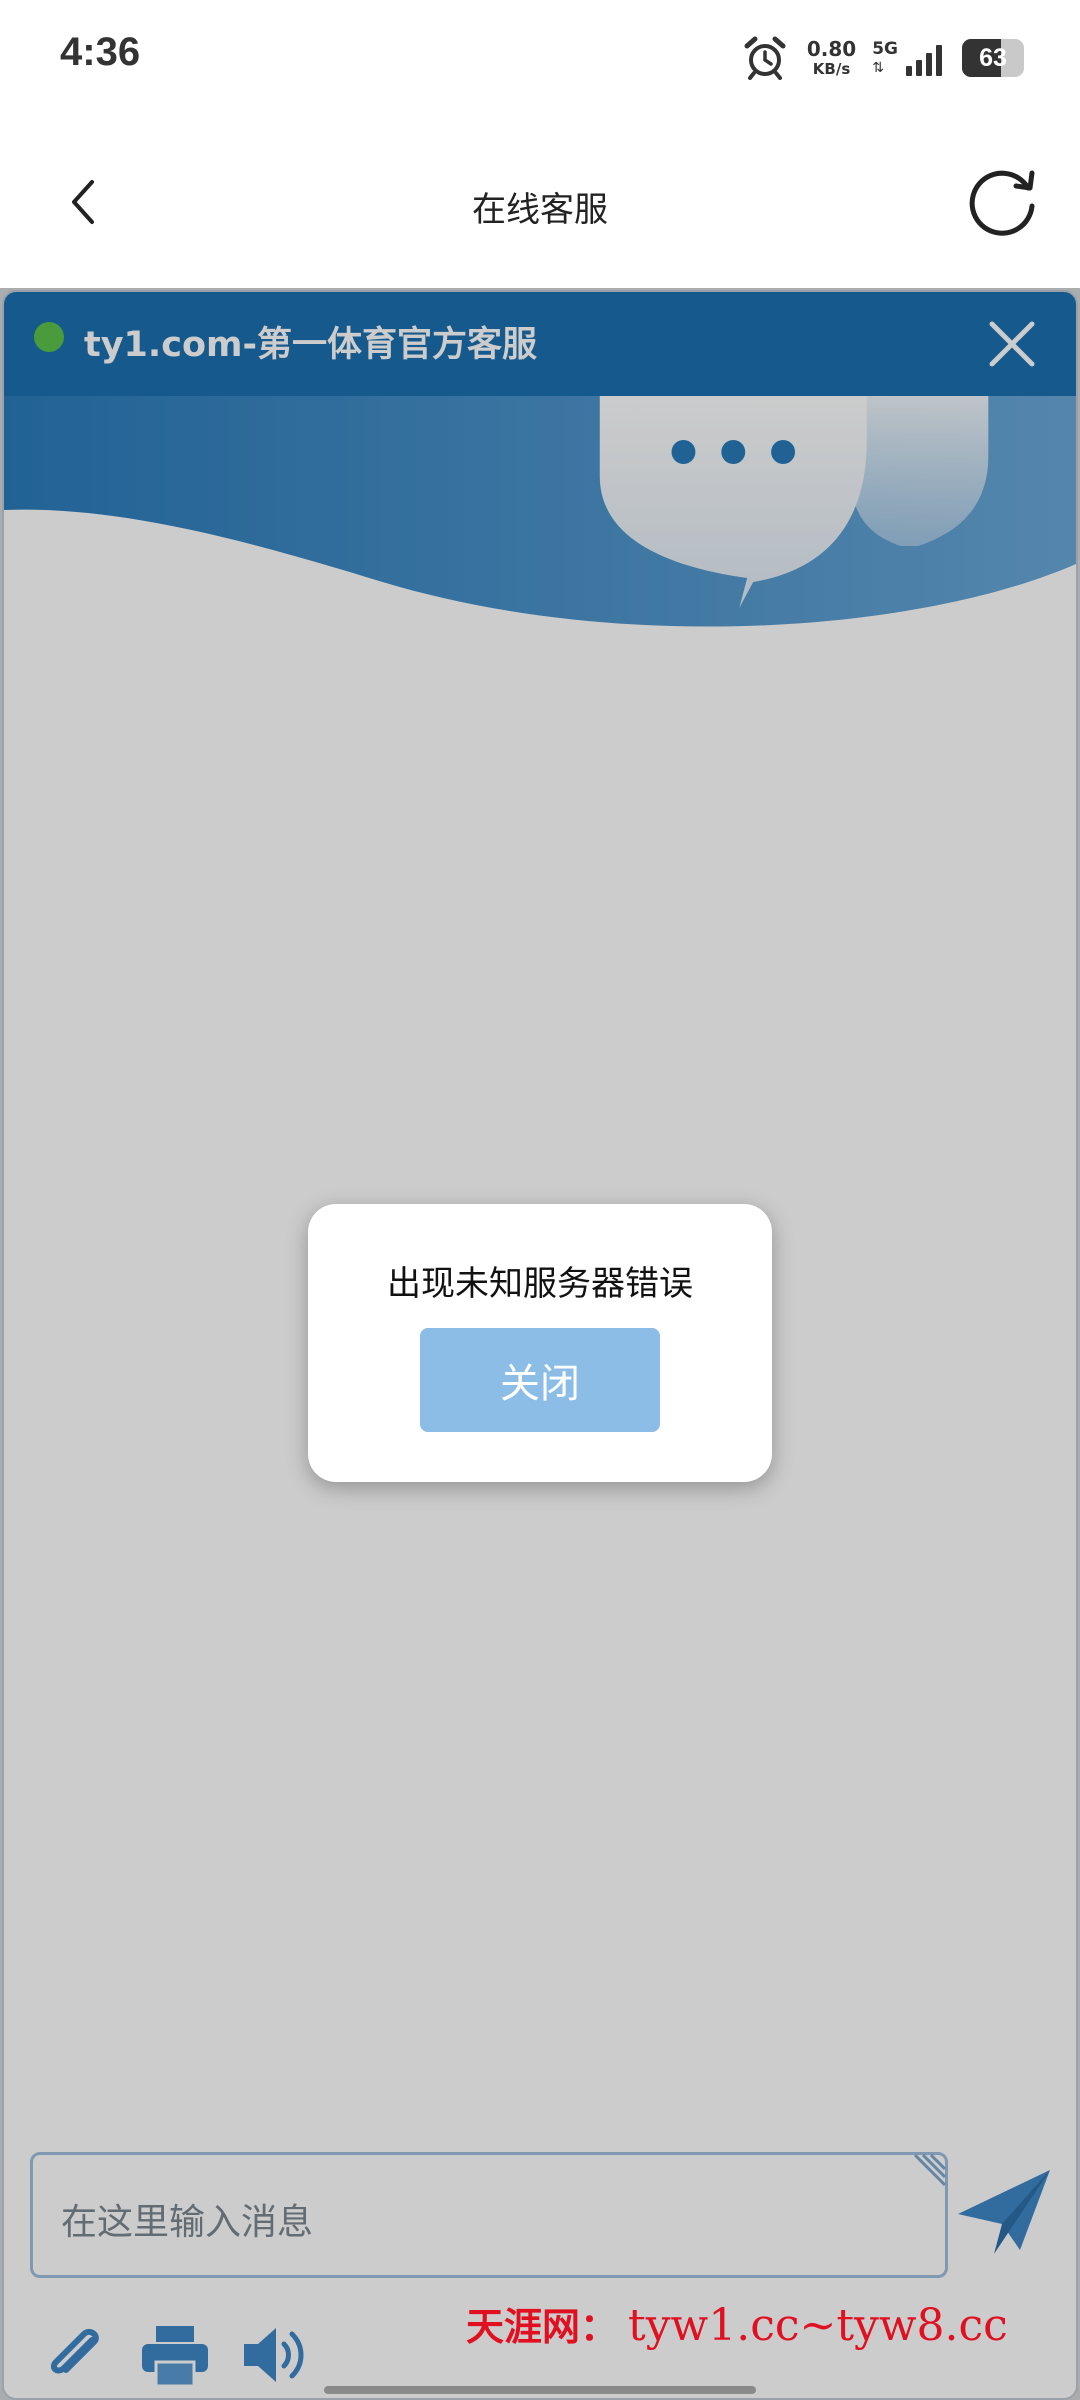 This screenshot has height=2400, width=1080. What do you see at coordinates (540, 1380) in the screenshot?
I see `close-dialog-button: 关闭` at bounding box center [540, 1380].